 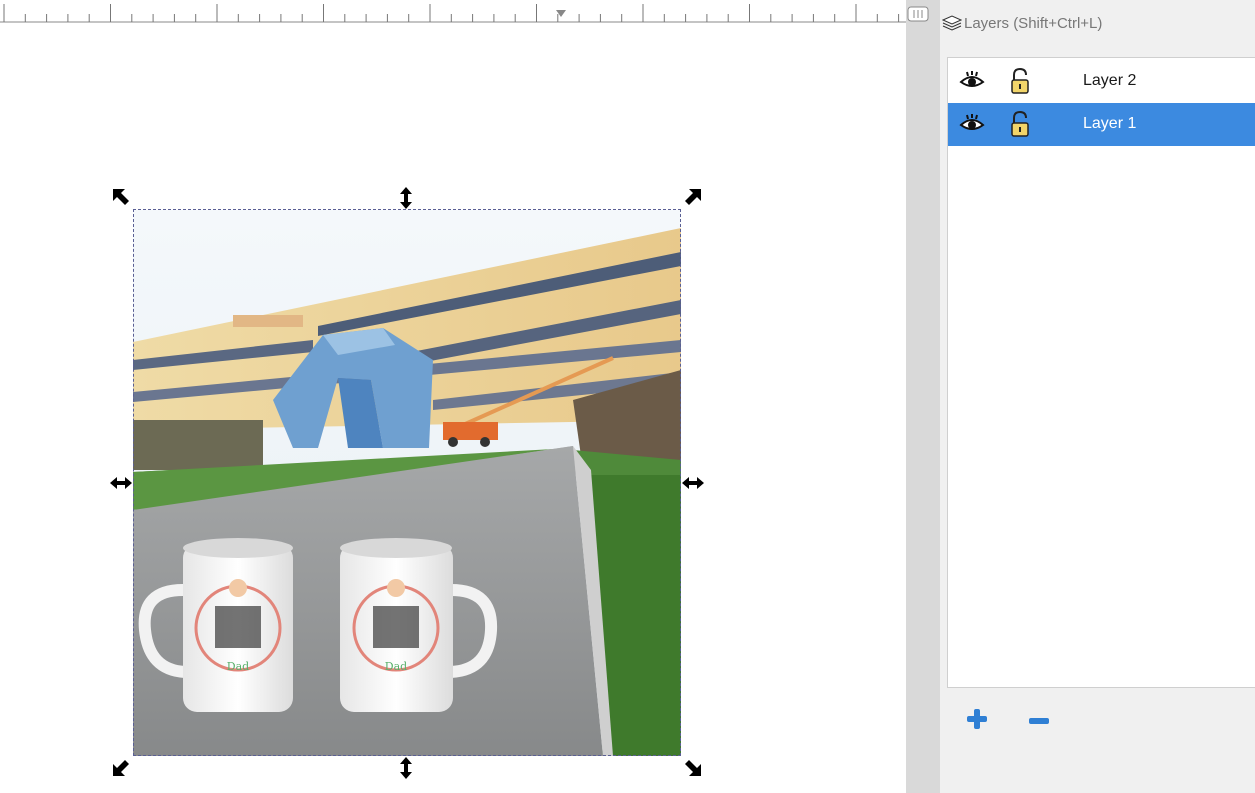 What do you see at coordinates (453, 12) in the screenshot?
I see `horizontal-ruler` at bounding box center [453, 12].